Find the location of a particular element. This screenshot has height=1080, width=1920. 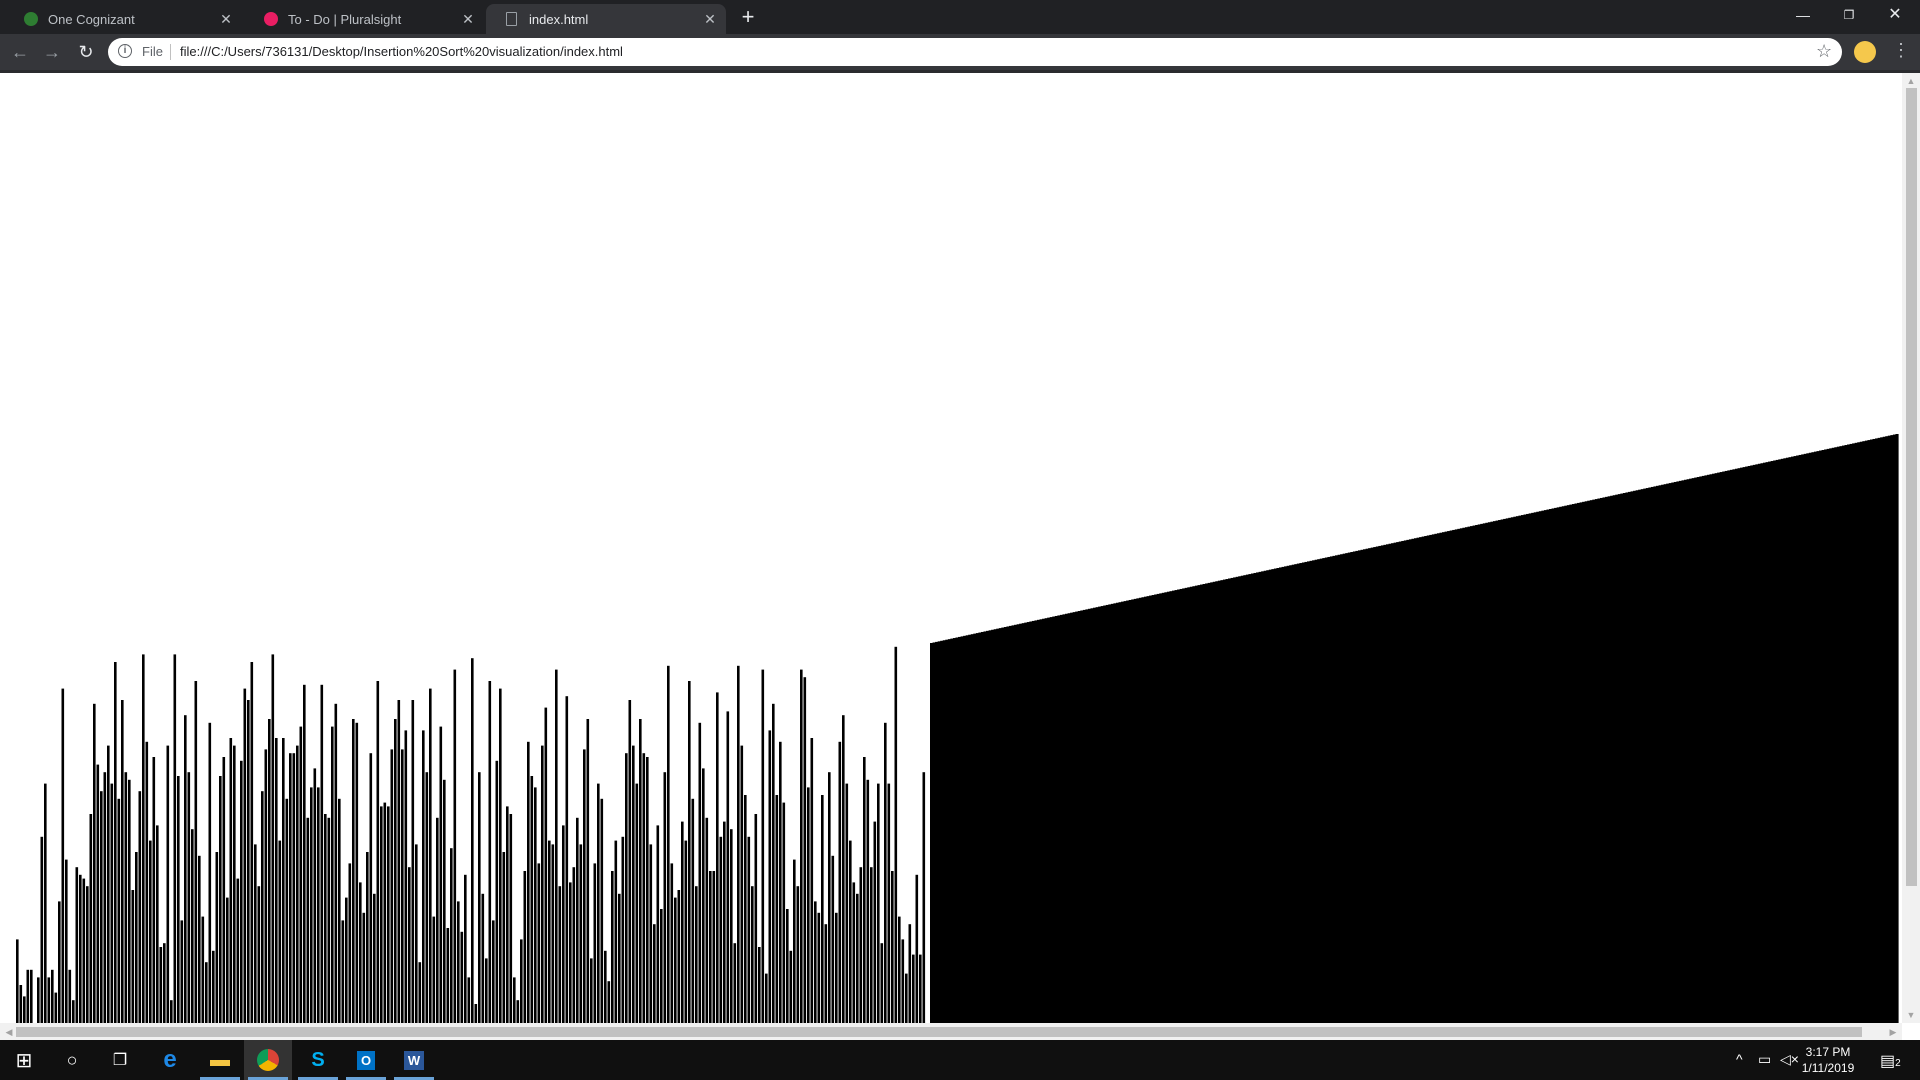

info-icon: i is located at coordinates (125, 51).